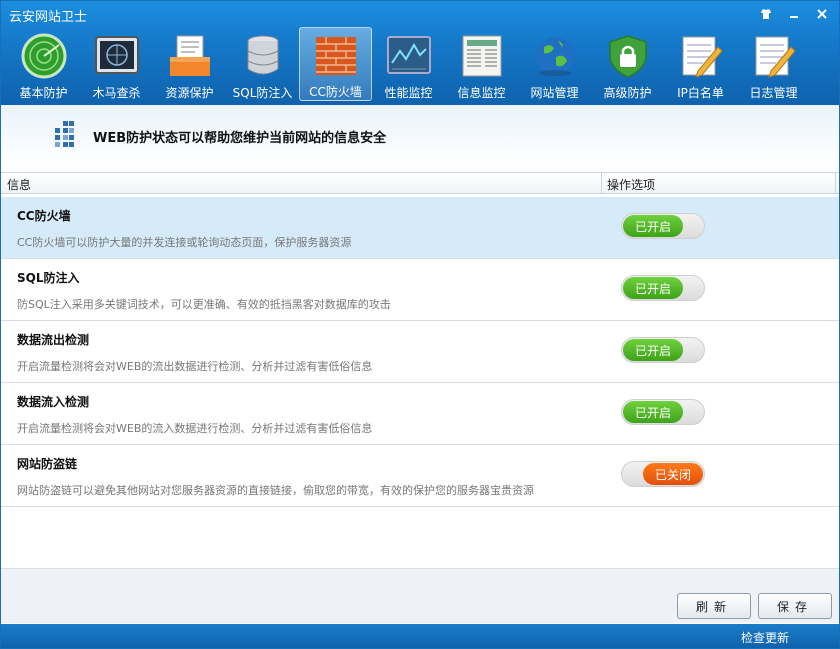 The width and height of the screenshot is (840, 649). I want to click on notepad-pencil-icon, so click(701, 56).